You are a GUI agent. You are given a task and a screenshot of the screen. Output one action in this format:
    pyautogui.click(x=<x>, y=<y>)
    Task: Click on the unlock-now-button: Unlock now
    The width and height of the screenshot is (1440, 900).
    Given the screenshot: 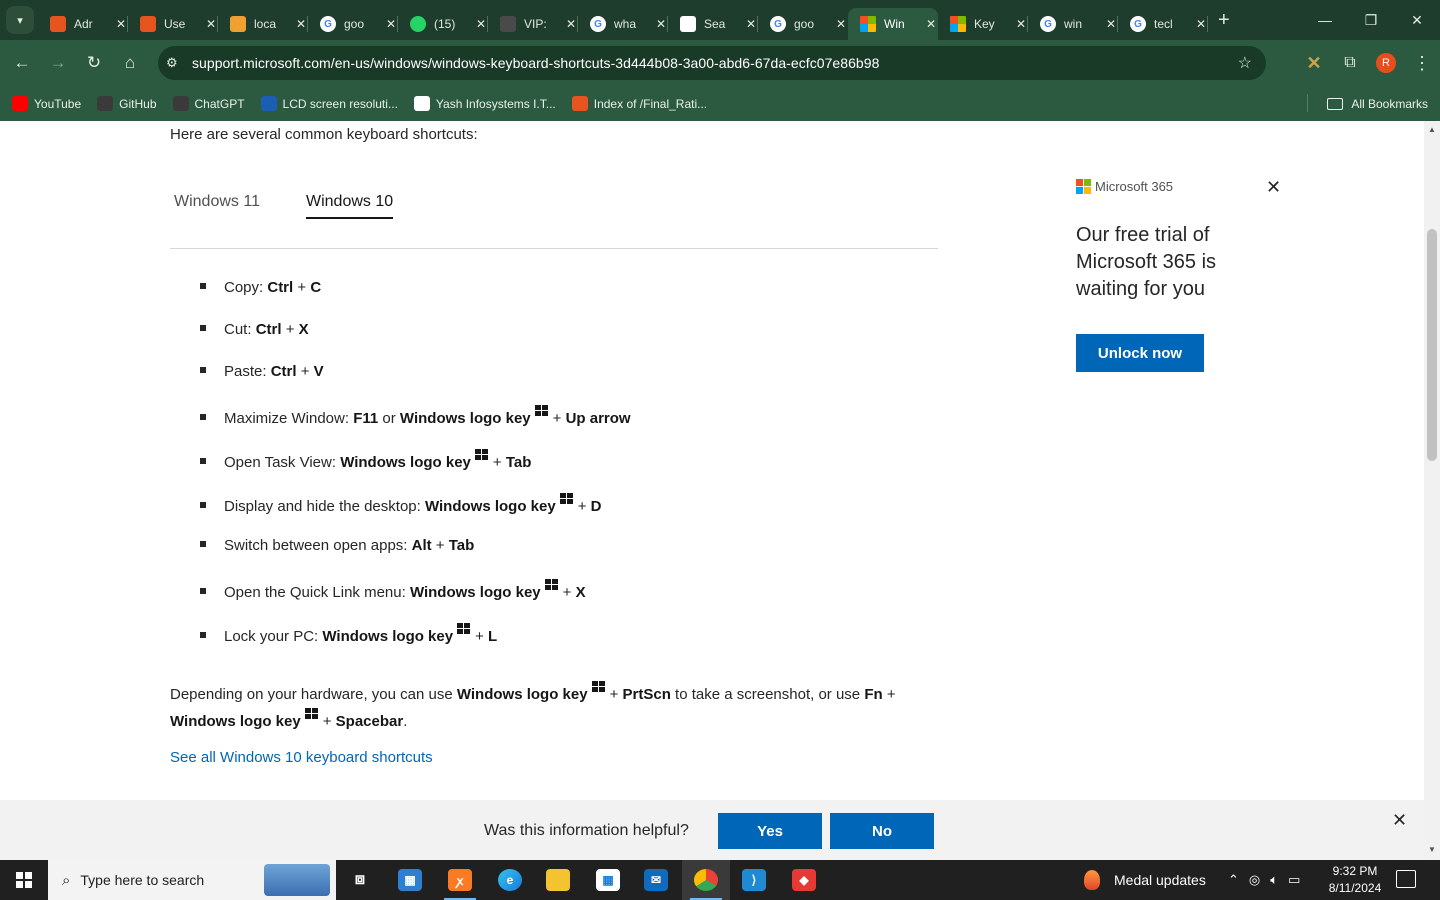 What is the action you would take?
    pyautogui.click(x=1140, y=353)
    